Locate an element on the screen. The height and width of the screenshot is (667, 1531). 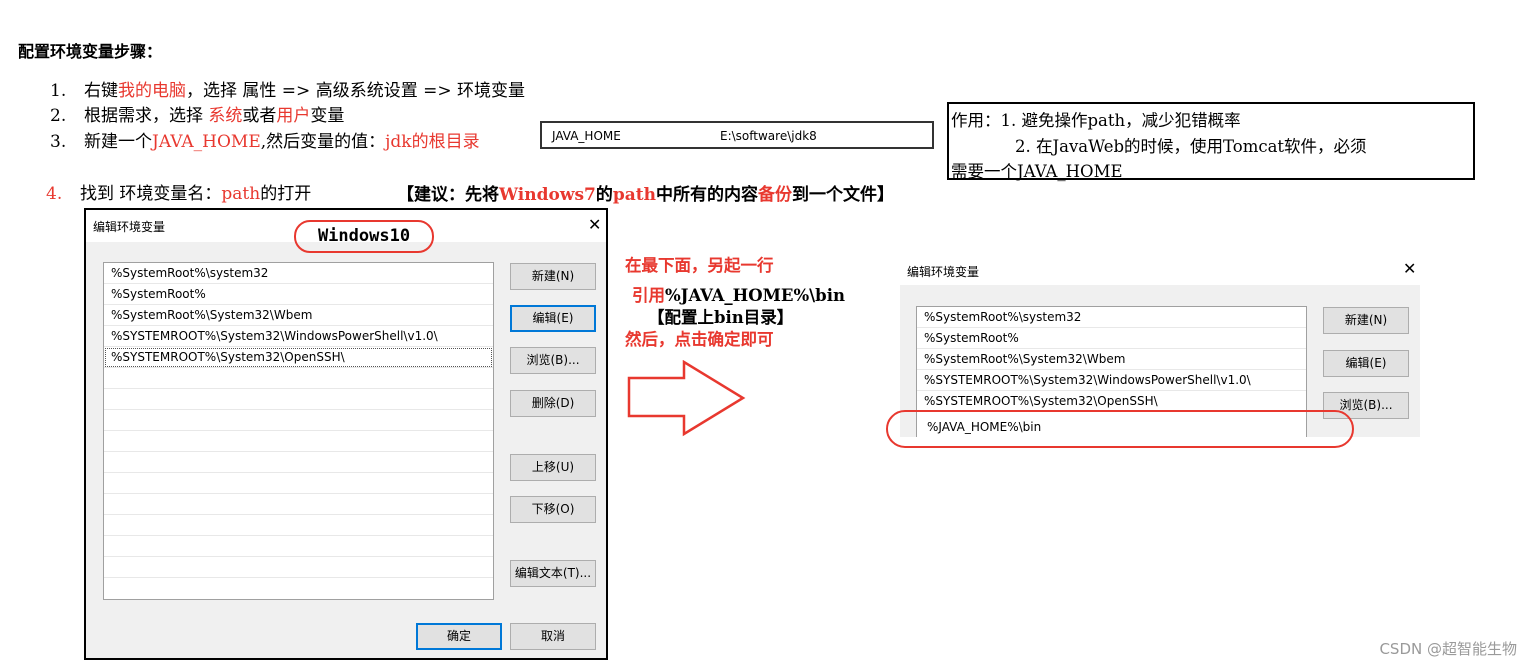
step-number: 4. is located at coordinates (54, 194).